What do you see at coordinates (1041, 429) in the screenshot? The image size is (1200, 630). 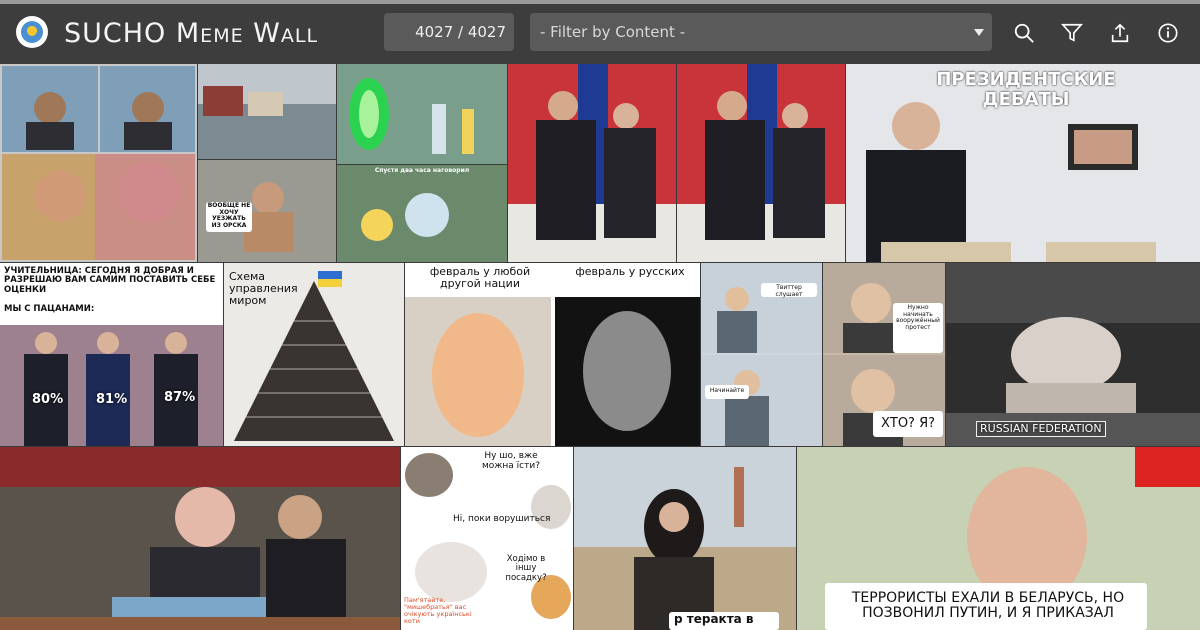 I see `pig-nameplate: RUSSIAN FEDERATION` at bounding box center [1041, 429].